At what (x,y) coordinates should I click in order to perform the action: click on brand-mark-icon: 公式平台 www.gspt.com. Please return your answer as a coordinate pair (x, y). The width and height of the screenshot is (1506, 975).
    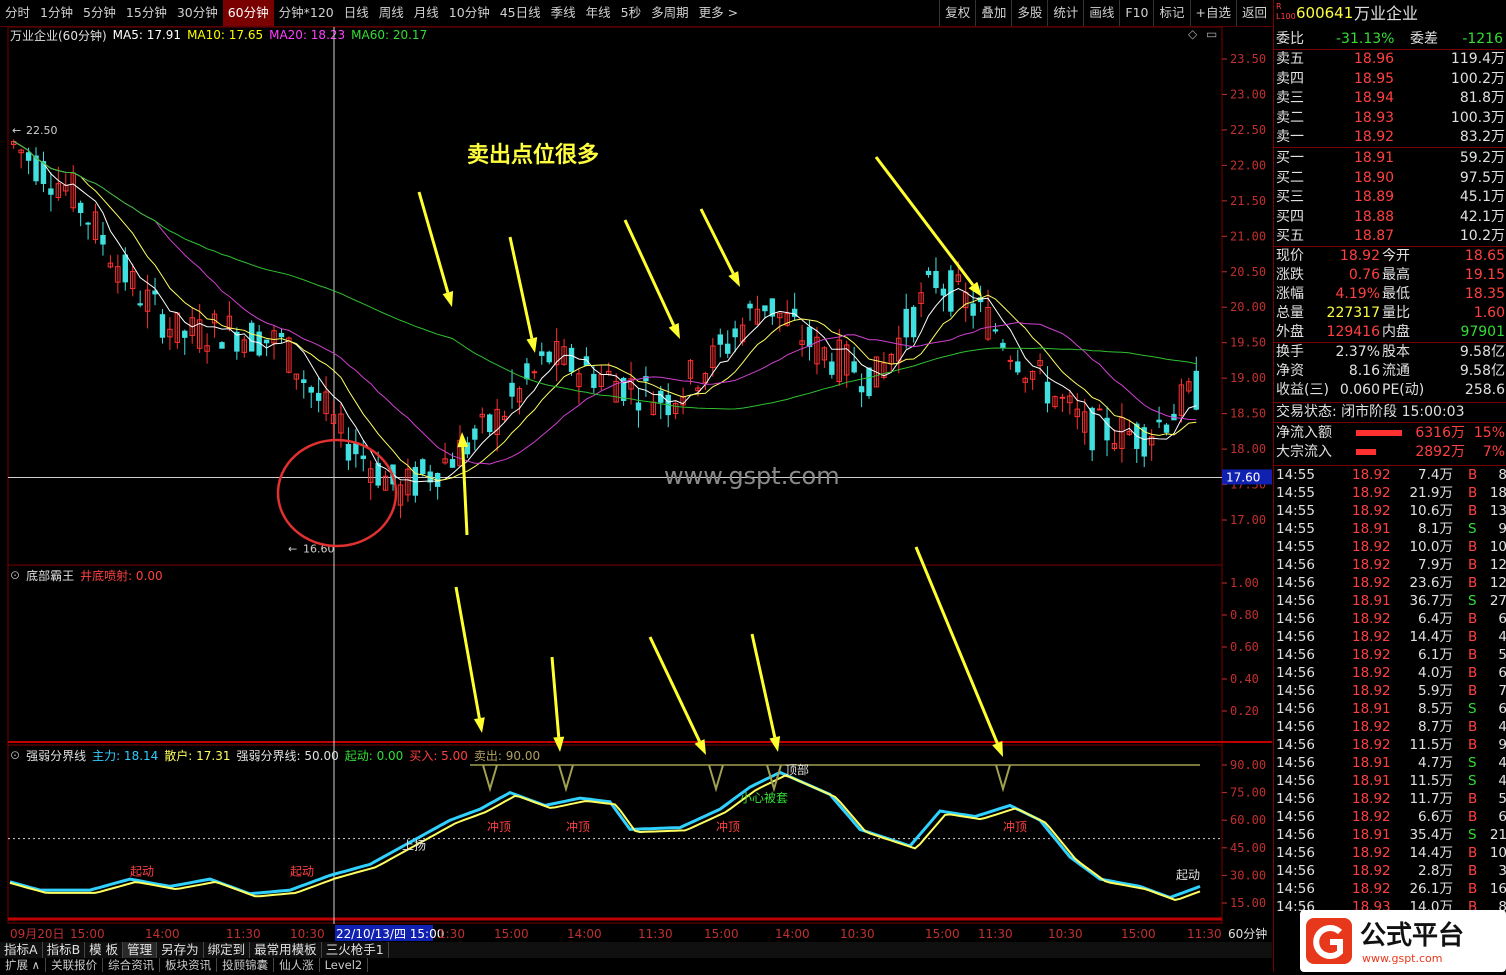
    Looking at the image, I should click on (1385, 941).